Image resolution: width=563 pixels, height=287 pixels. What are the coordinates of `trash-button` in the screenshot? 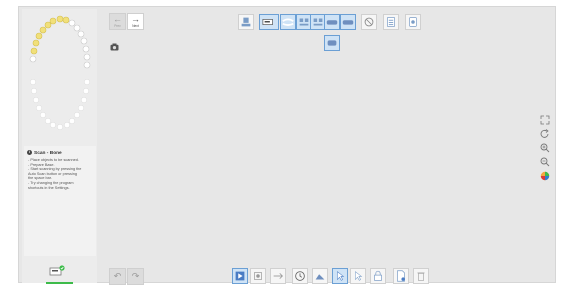 It's located at (421, 276).